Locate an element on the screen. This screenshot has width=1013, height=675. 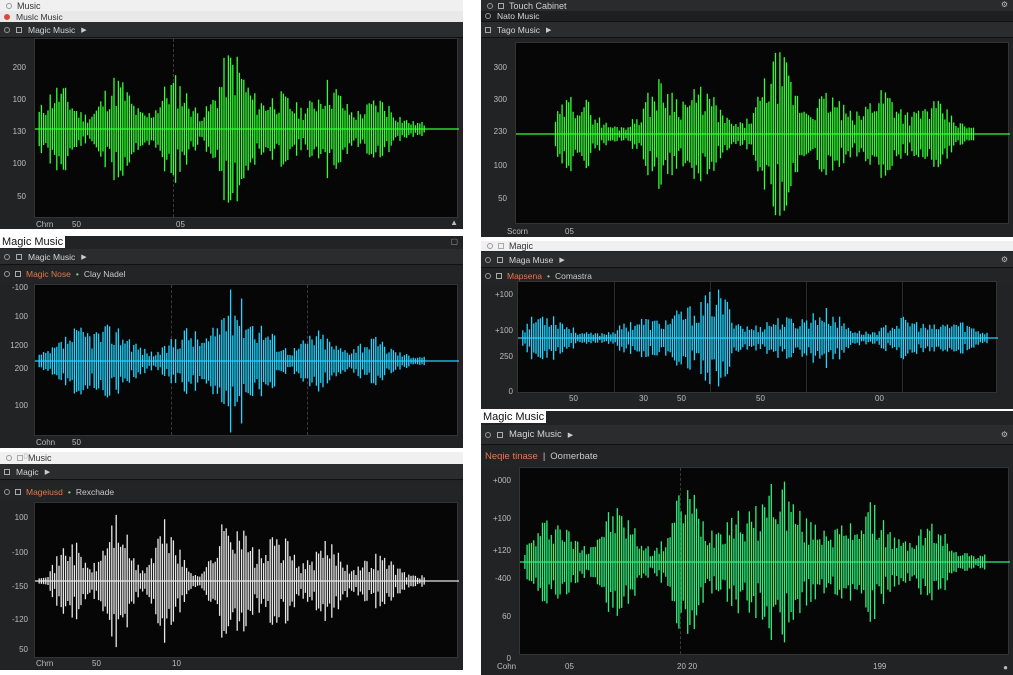
chip-secondary: Comastra is located at coordinates (573, 276).